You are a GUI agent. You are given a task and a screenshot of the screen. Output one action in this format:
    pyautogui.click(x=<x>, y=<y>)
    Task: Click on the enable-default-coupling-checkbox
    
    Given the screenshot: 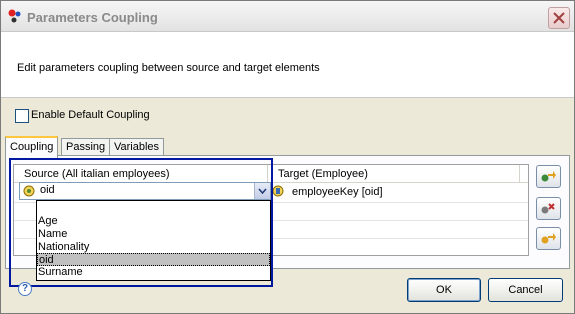 What is the action you would take?
    pyautogui.click(x=22, y=116)
    